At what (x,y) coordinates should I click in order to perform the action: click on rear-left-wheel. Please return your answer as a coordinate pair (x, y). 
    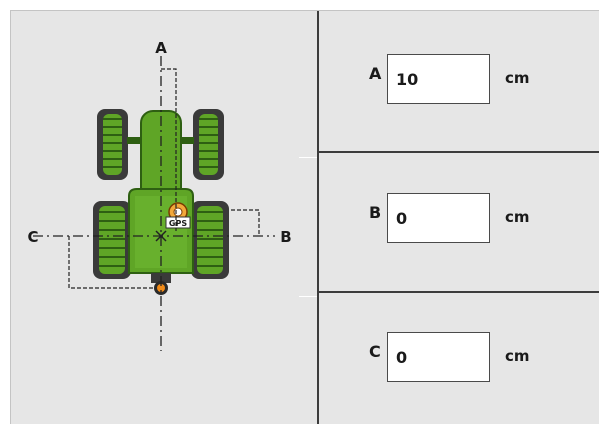
    Looking at the image, I should click on (112, 240).